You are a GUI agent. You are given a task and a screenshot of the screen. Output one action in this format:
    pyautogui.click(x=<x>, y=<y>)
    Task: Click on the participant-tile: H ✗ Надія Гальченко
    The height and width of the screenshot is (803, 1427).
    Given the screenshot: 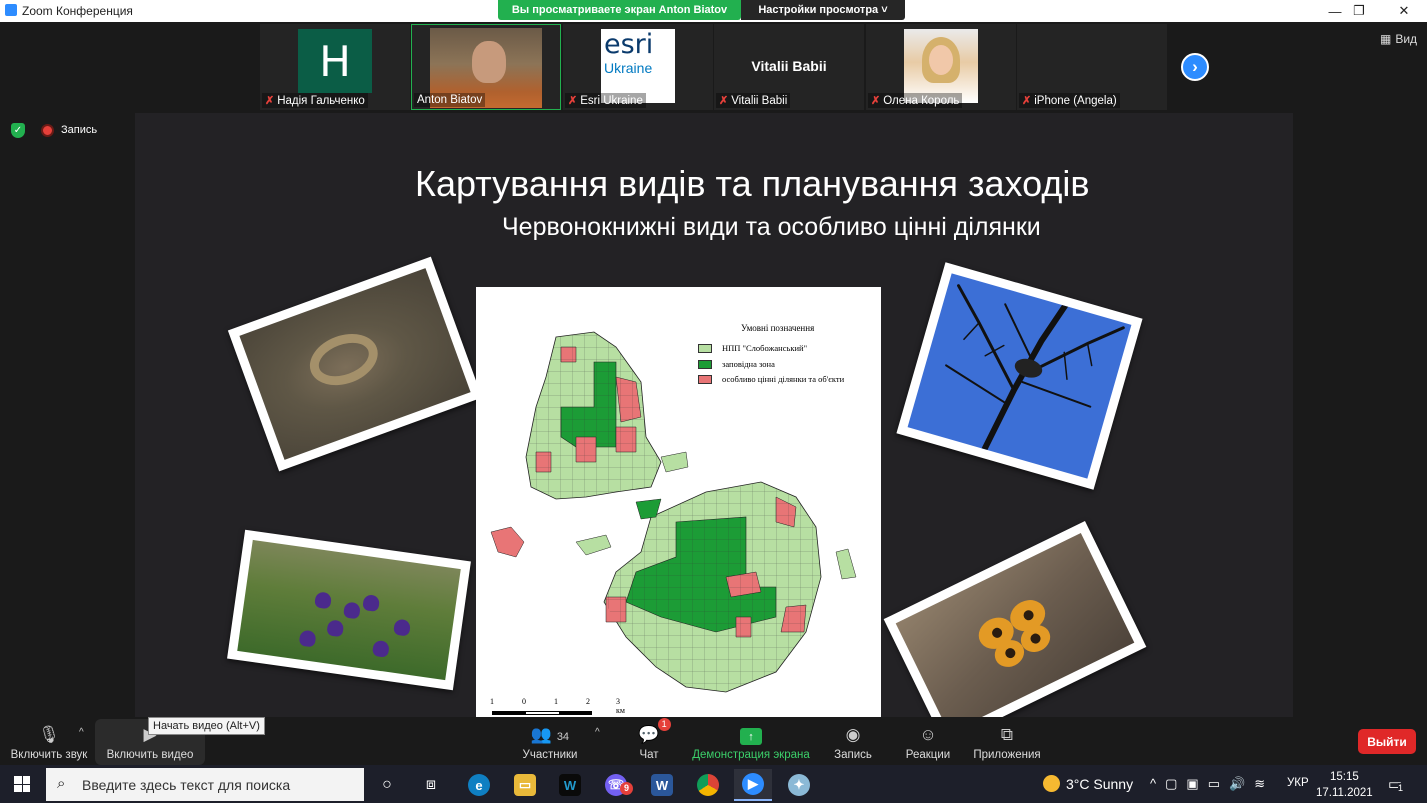 What is the action you would take?
    pyautogui.click(x=335, y=67)
    